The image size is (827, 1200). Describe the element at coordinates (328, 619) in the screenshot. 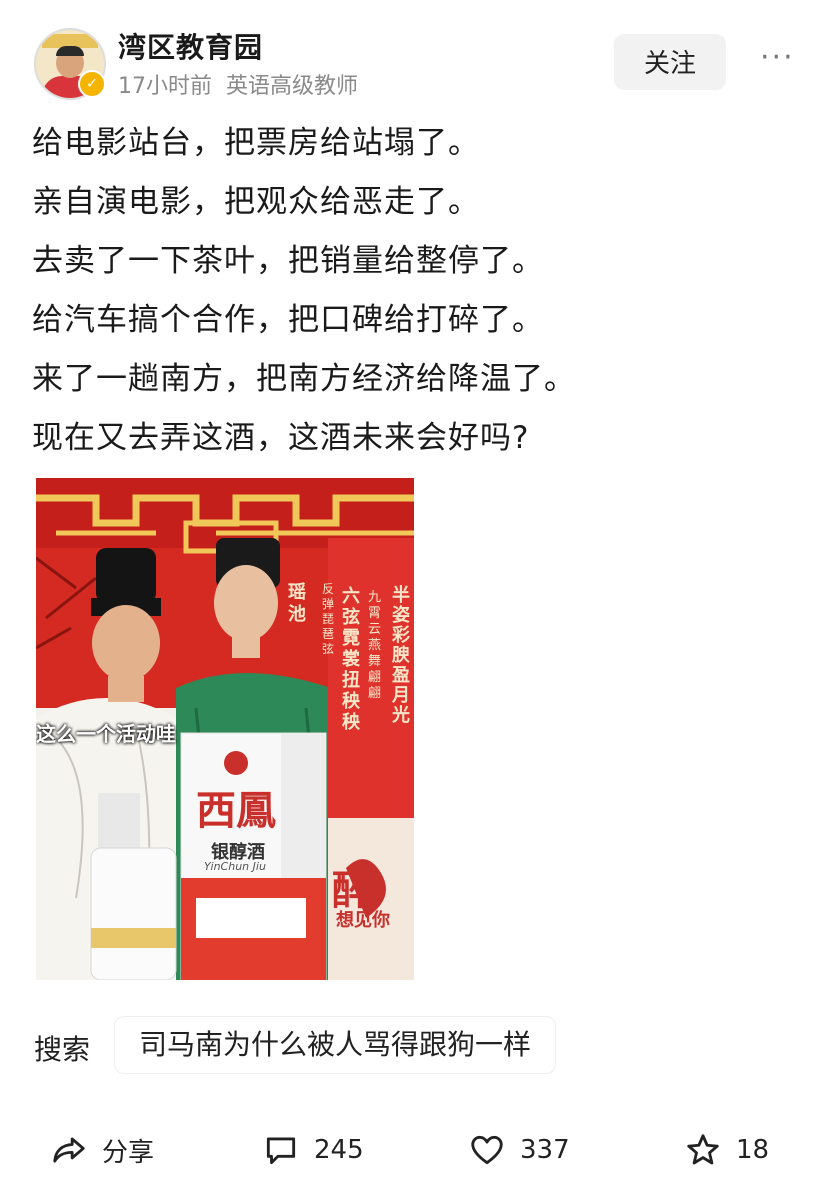

I see `banner-text: 反弹琵琶弦` at that location.